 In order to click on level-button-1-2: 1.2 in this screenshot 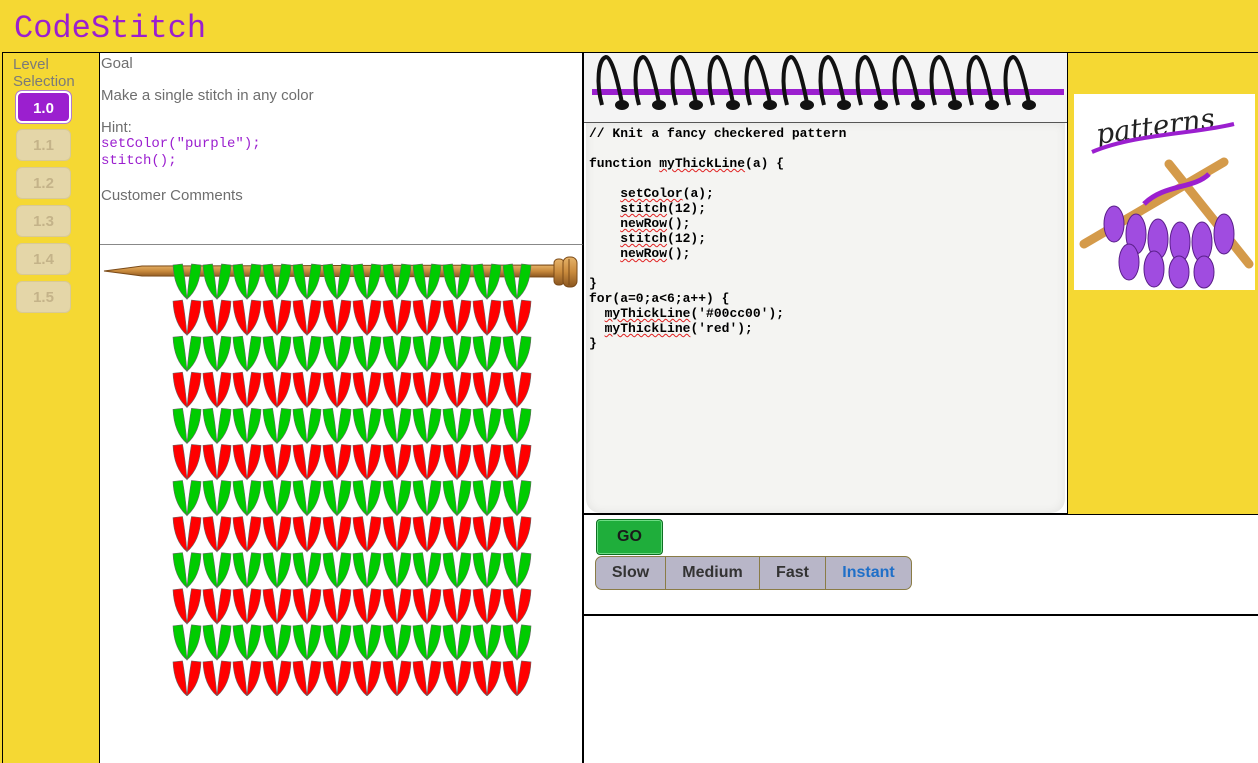, I will do `click(43, 183)`.